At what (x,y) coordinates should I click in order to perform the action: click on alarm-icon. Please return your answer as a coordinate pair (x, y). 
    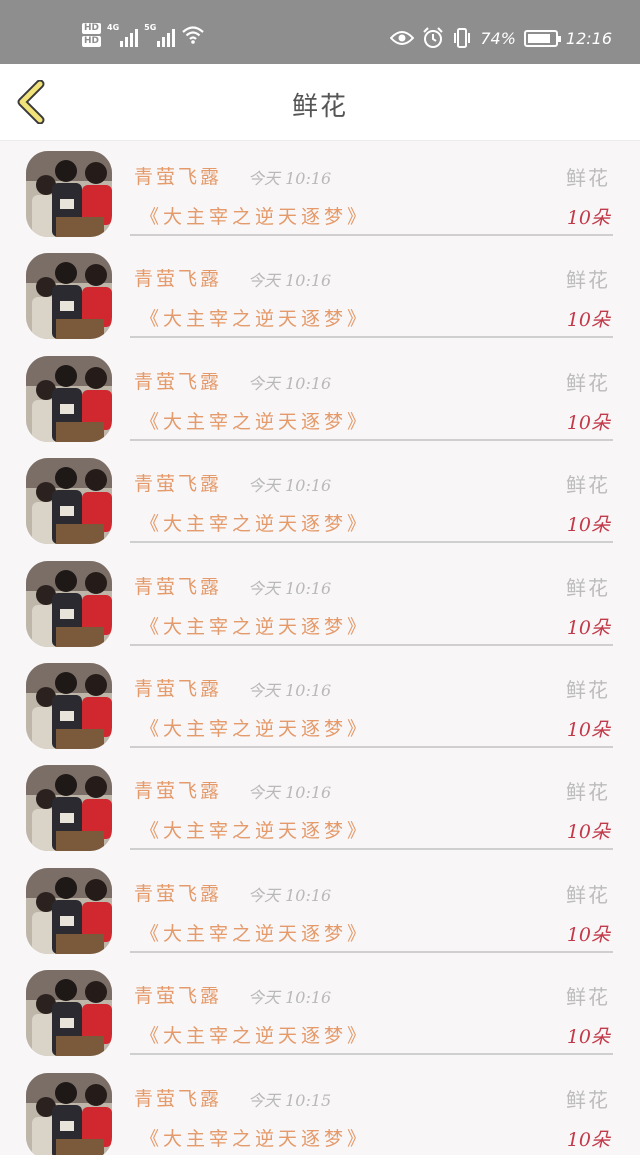
    Looking at the image, I should click on (433, 37).